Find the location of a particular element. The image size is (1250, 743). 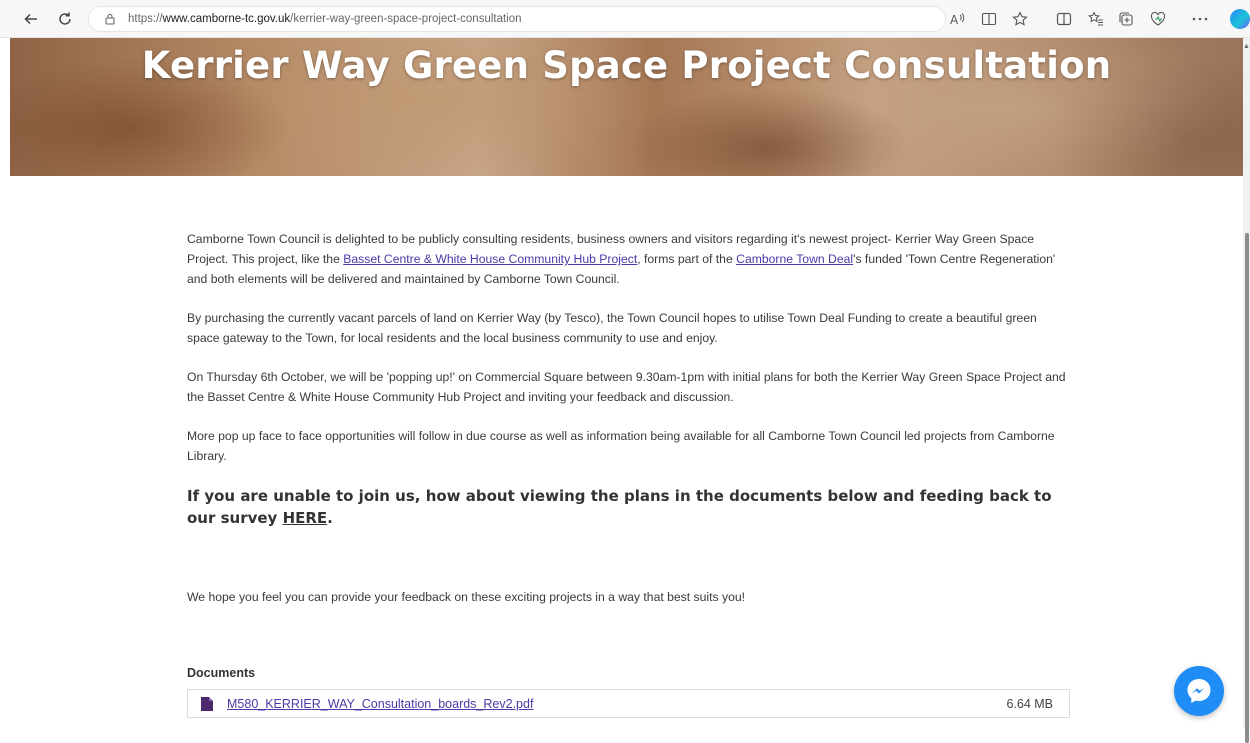

documents-heading: Documents is located at coordinates (221, 673).